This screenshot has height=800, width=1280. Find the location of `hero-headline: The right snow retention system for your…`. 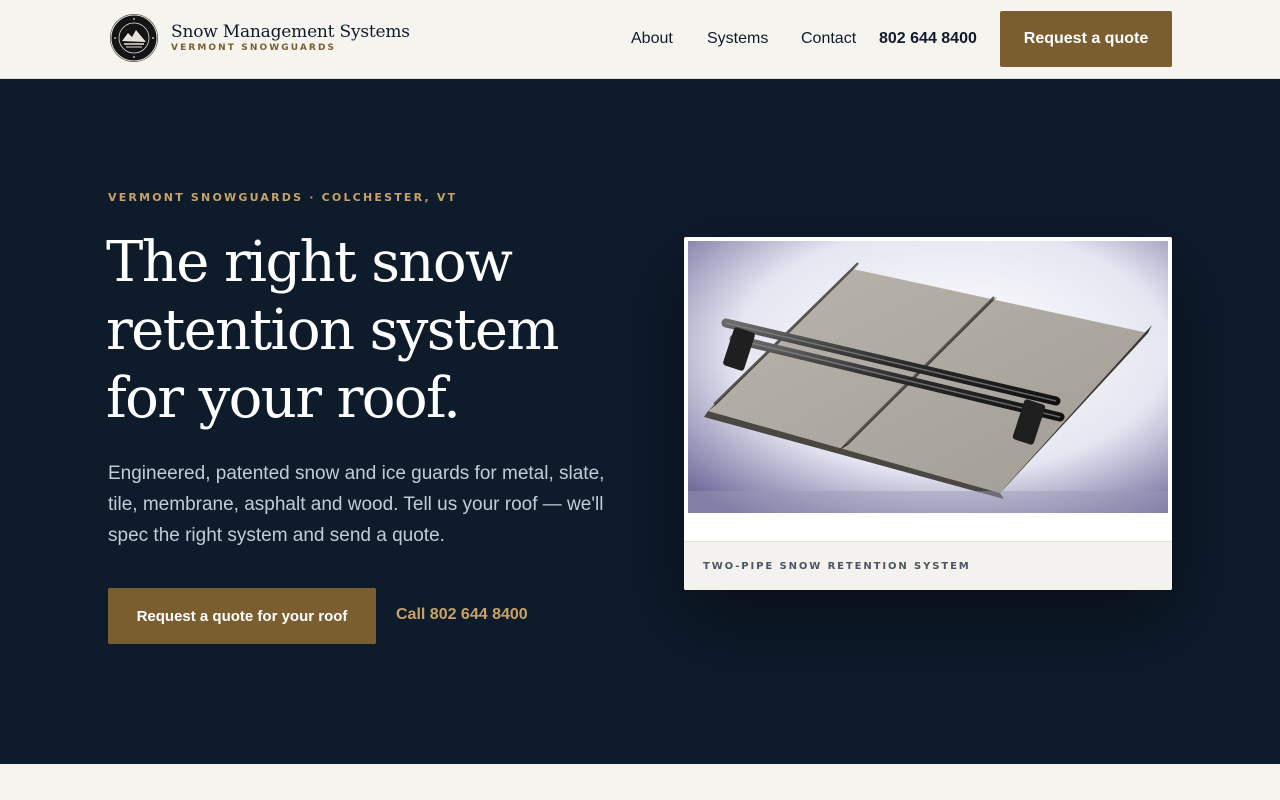

hero-headline: The right snow retention system for your… is located at coordinates (332, 330).